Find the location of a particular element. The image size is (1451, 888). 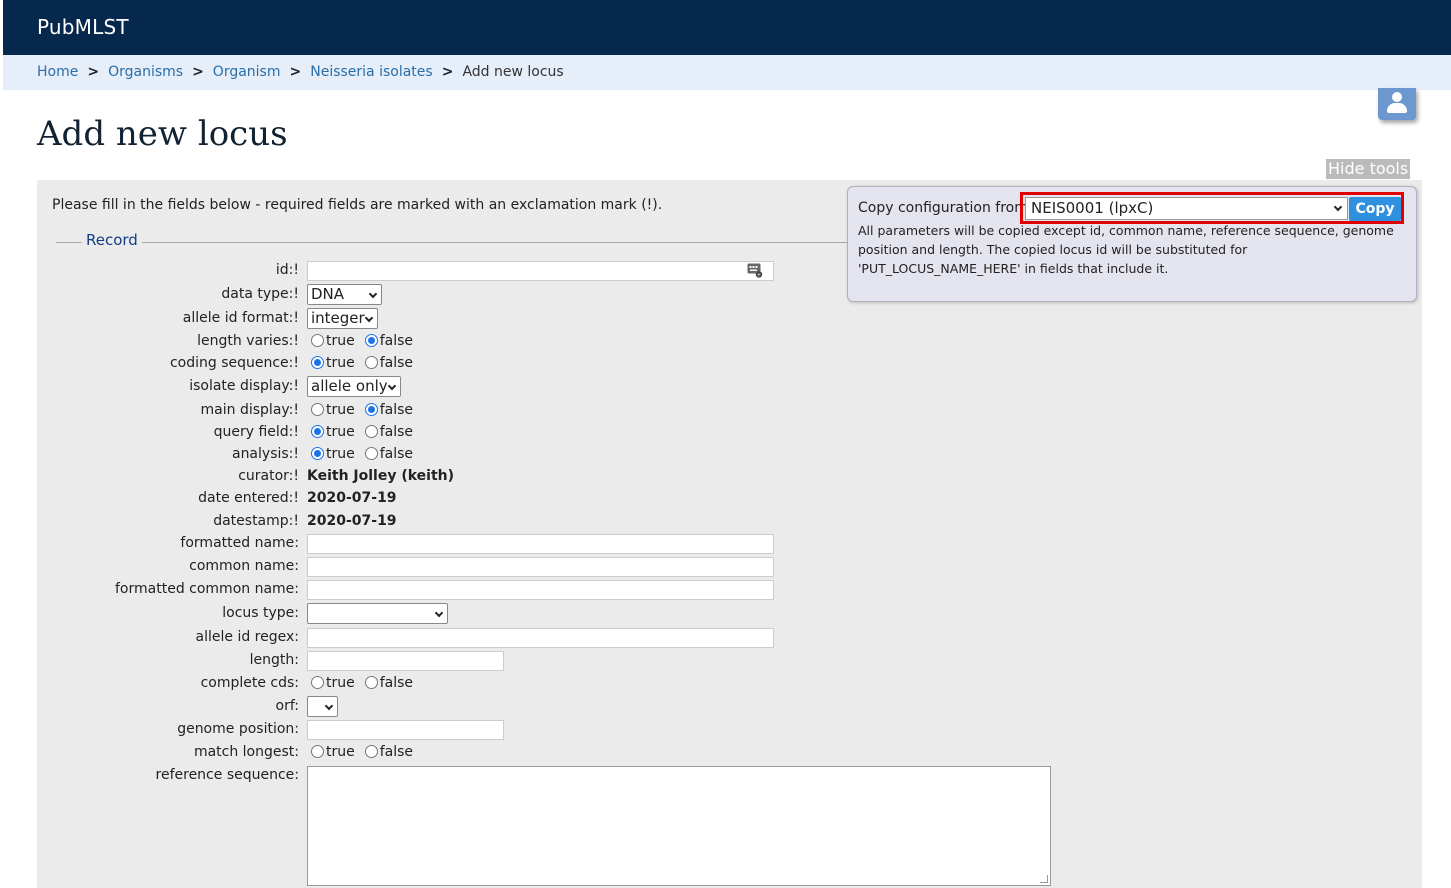

coding-sequence-label: coding sequence:! is located at coordinates (234, 363).